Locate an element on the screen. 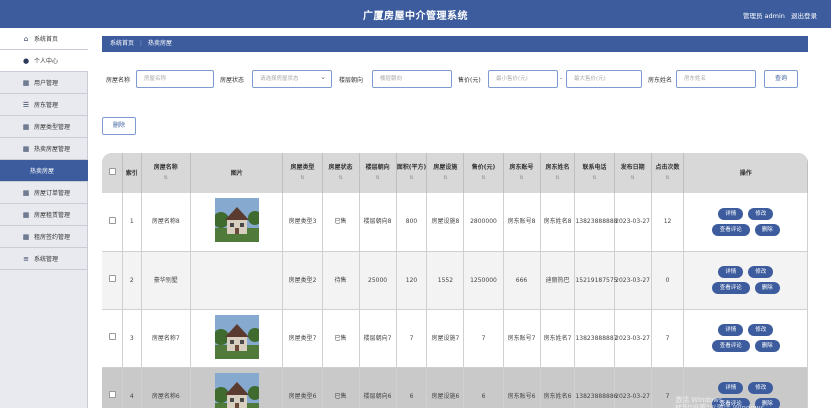 The image size is (831, 408). sidebar-item-users: ▦ 用户管理 is located at coordinates (44, 83).